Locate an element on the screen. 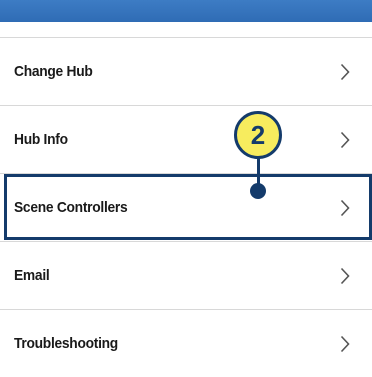 This screenshot has width=372, height=377. menu-item-label: Hub Info is located at coordinates (41, 139).